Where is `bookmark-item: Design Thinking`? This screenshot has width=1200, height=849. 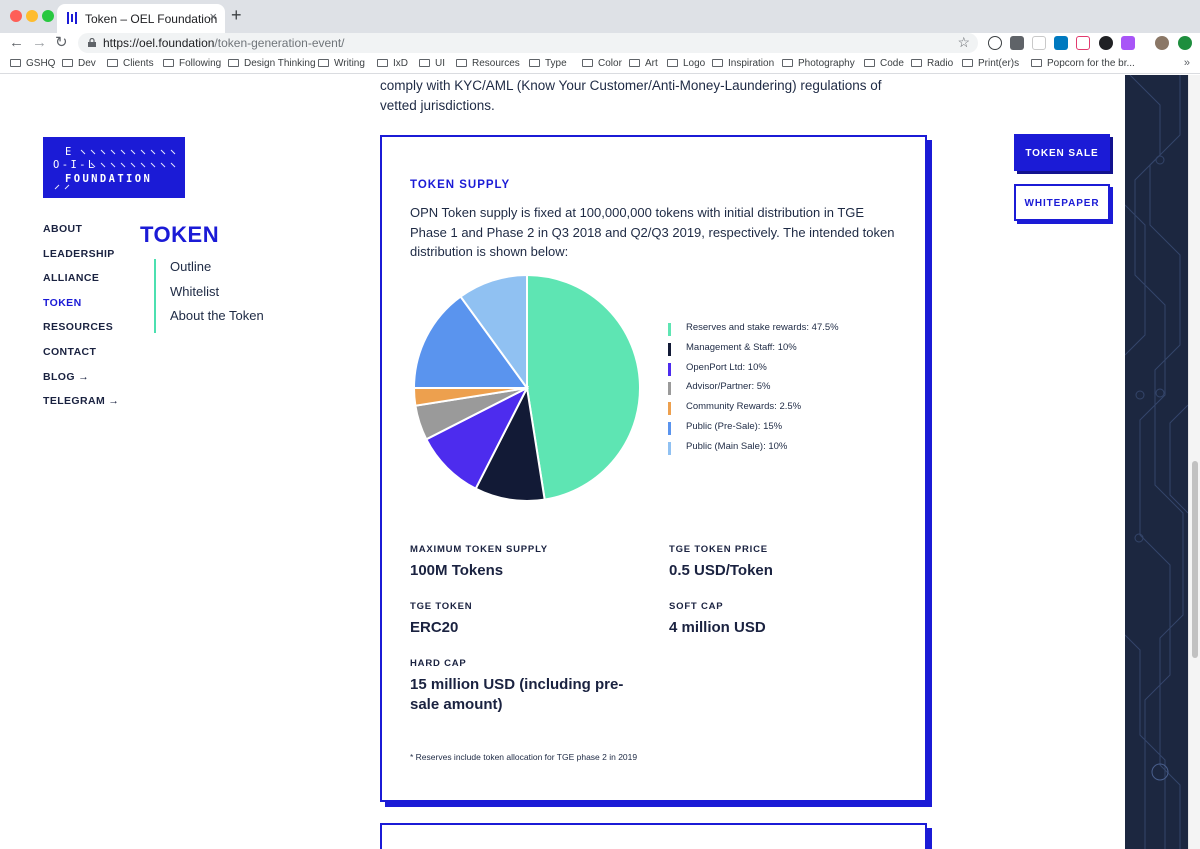 bookmark-item: Design Thinking is located at coordinates (272, 63).